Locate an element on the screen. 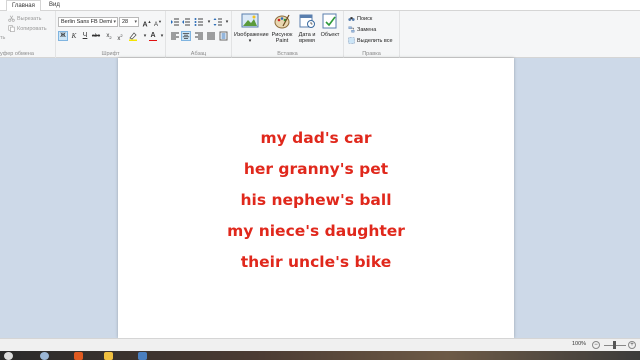 This screenshot has width=640, height=360. paragraph-group-label: Абзац is located at coordinates (198, 54).